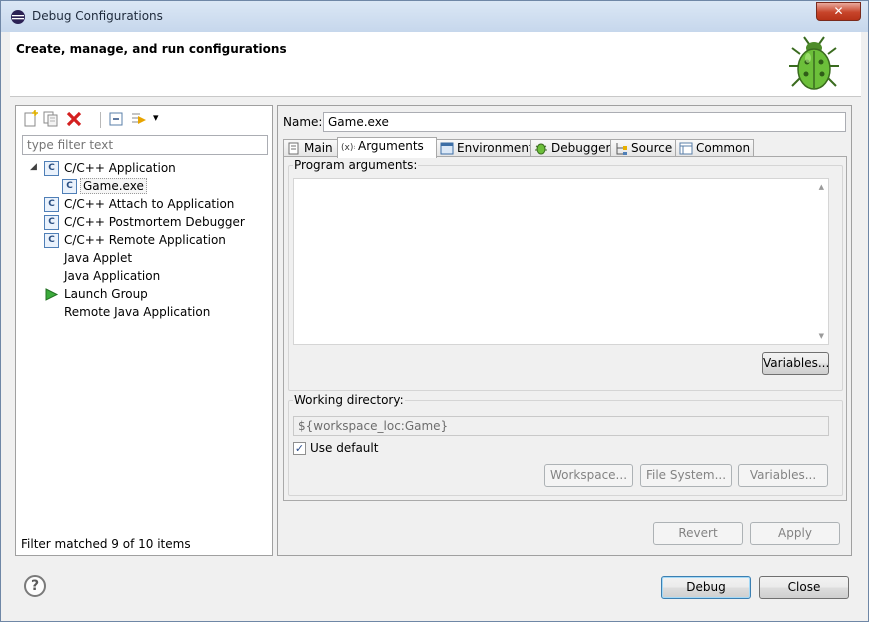 This screenshot has width=869, height=622. I want to click on apply-button: Apply, so click(795, 533).